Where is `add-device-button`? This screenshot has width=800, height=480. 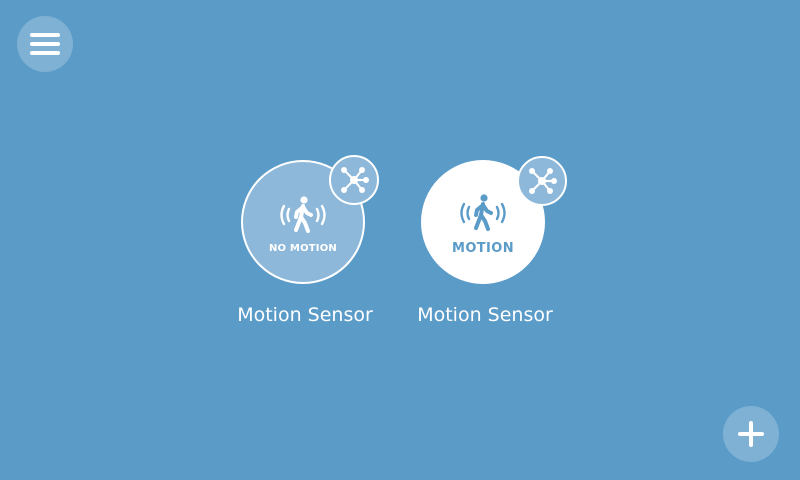 add-device-button is located at coordinates (751, 434).